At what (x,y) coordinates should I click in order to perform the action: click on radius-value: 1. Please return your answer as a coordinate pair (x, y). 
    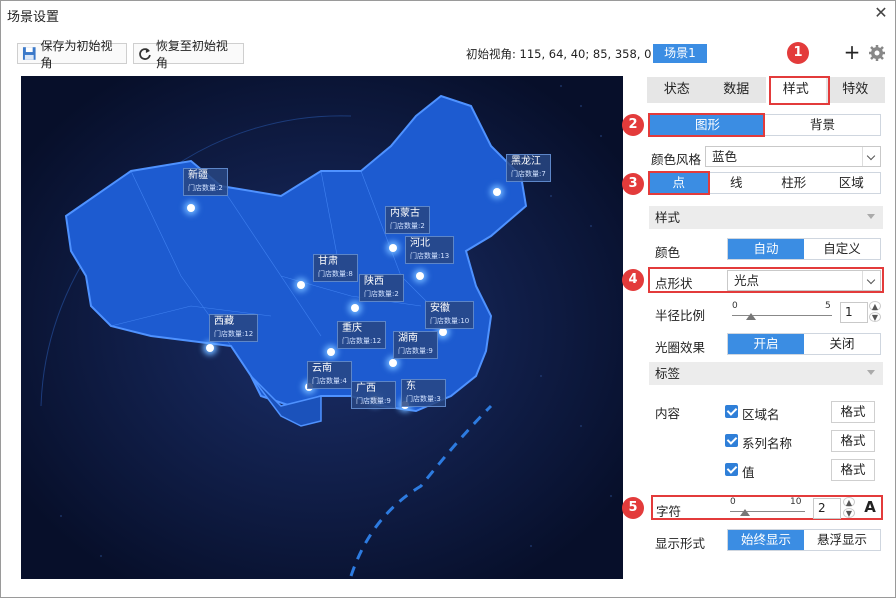
    Looking at the image, I should click on (849, 312).